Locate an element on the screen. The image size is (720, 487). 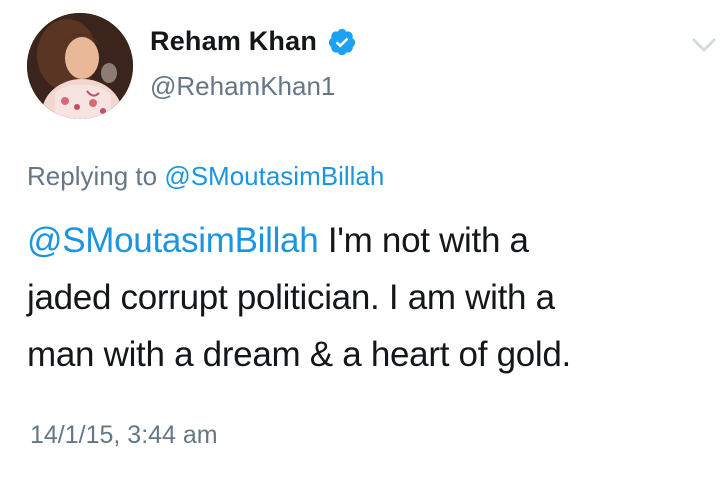
avatar is located at coordinates (80, 66).